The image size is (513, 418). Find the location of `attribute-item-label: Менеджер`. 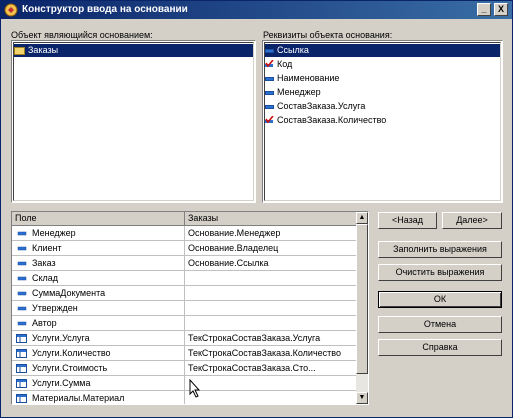

attribute-item-label: Менеджер is located at coordinates (299, 92).